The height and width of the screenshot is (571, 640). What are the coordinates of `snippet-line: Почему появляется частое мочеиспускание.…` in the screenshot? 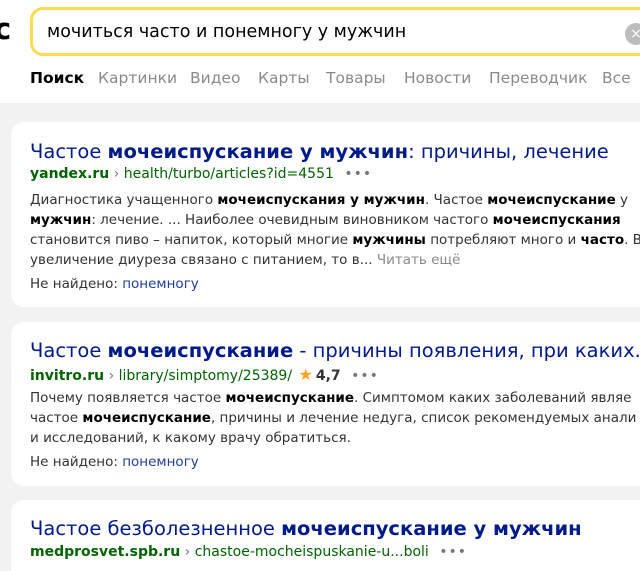 It's located at (331, 398).